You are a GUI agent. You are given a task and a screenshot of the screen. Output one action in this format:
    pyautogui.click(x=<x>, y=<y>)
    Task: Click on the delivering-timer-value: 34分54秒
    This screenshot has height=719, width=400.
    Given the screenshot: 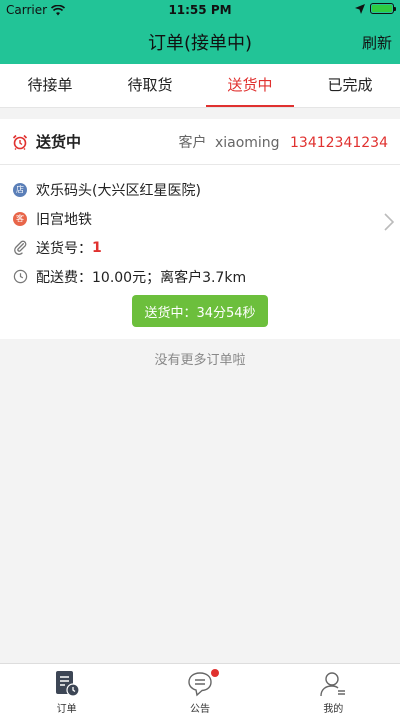 What is the action you would take?
    pyautogui.click(x=226, y=313)
    